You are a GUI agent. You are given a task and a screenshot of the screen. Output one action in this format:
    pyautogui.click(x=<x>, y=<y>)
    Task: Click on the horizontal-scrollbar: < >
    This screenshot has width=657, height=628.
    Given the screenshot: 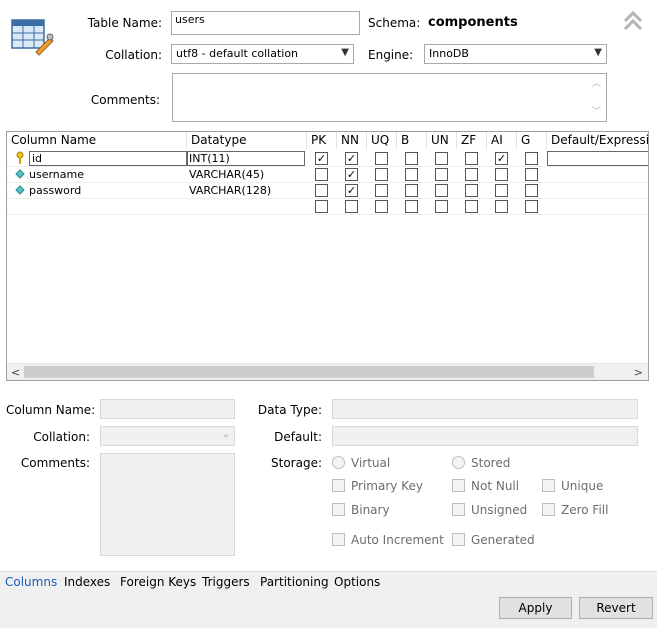 What is the action you would take?
    pyautogui.click(x=327, y=371)
    